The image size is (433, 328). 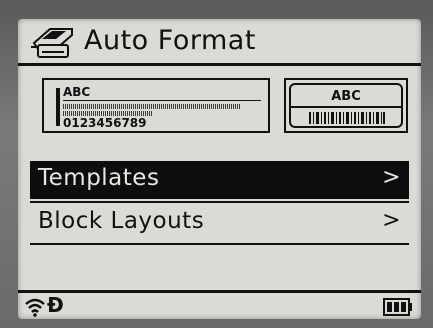 What do you see at coordinates (35, 307) in the screenshot?
I see `wifi-icon` at bounding box center [35, 307].